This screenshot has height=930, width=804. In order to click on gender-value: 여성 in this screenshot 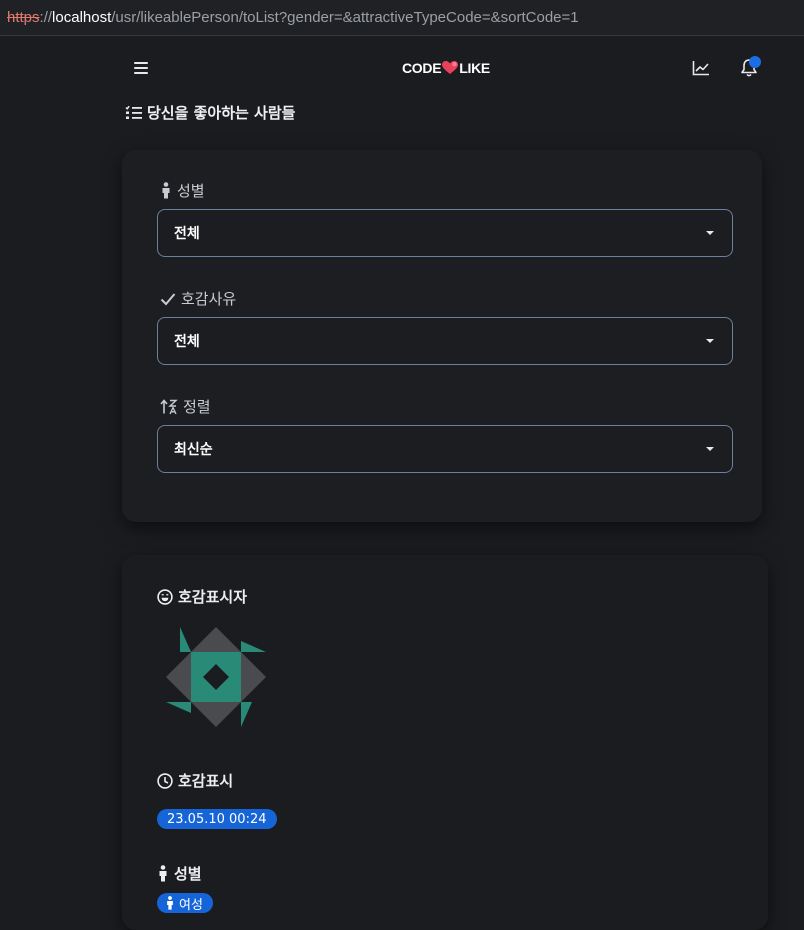, I will do `click(191, 905)`.